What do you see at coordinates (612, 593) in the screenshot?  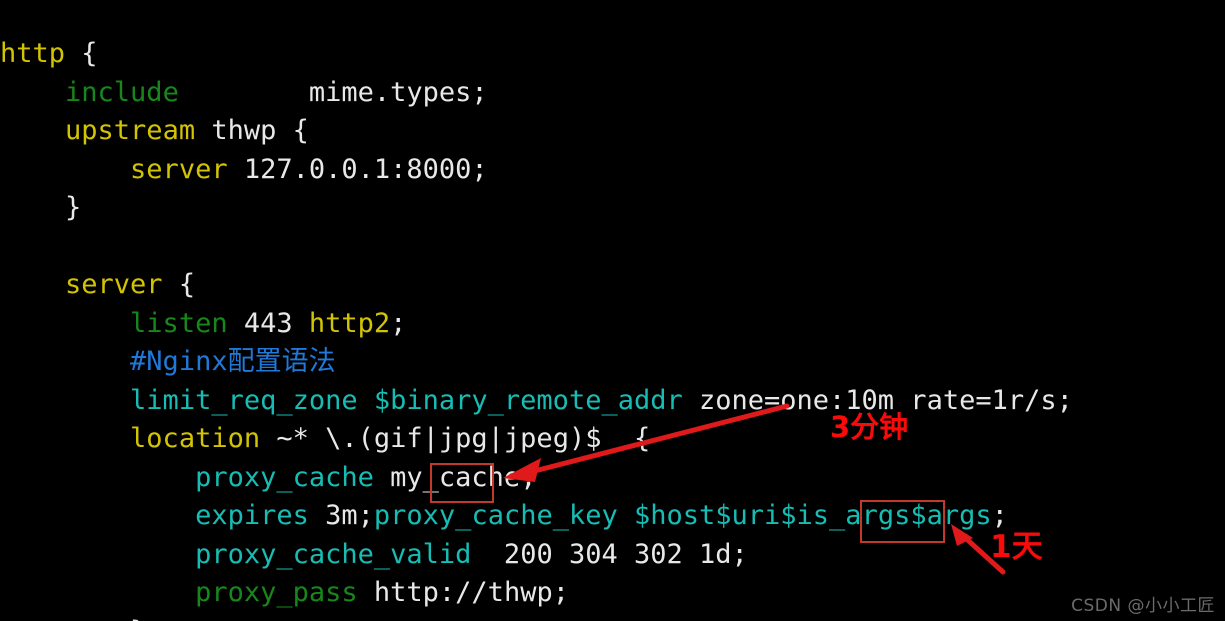 I see `code-line: proxy_pass http://thwp;` at bounding box center [612, 593].